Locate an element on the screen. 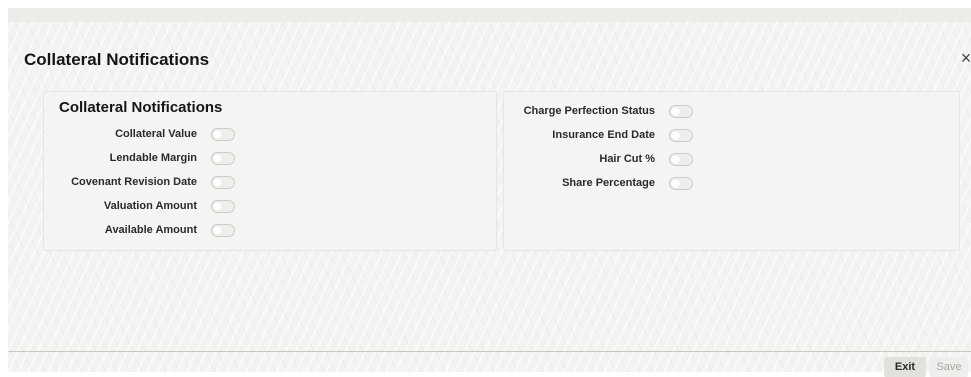 Image resolution: width=971 pixels, height=377 pixels. lendable-margin-label: Lendable Margin is located at coordinates (153, 158).